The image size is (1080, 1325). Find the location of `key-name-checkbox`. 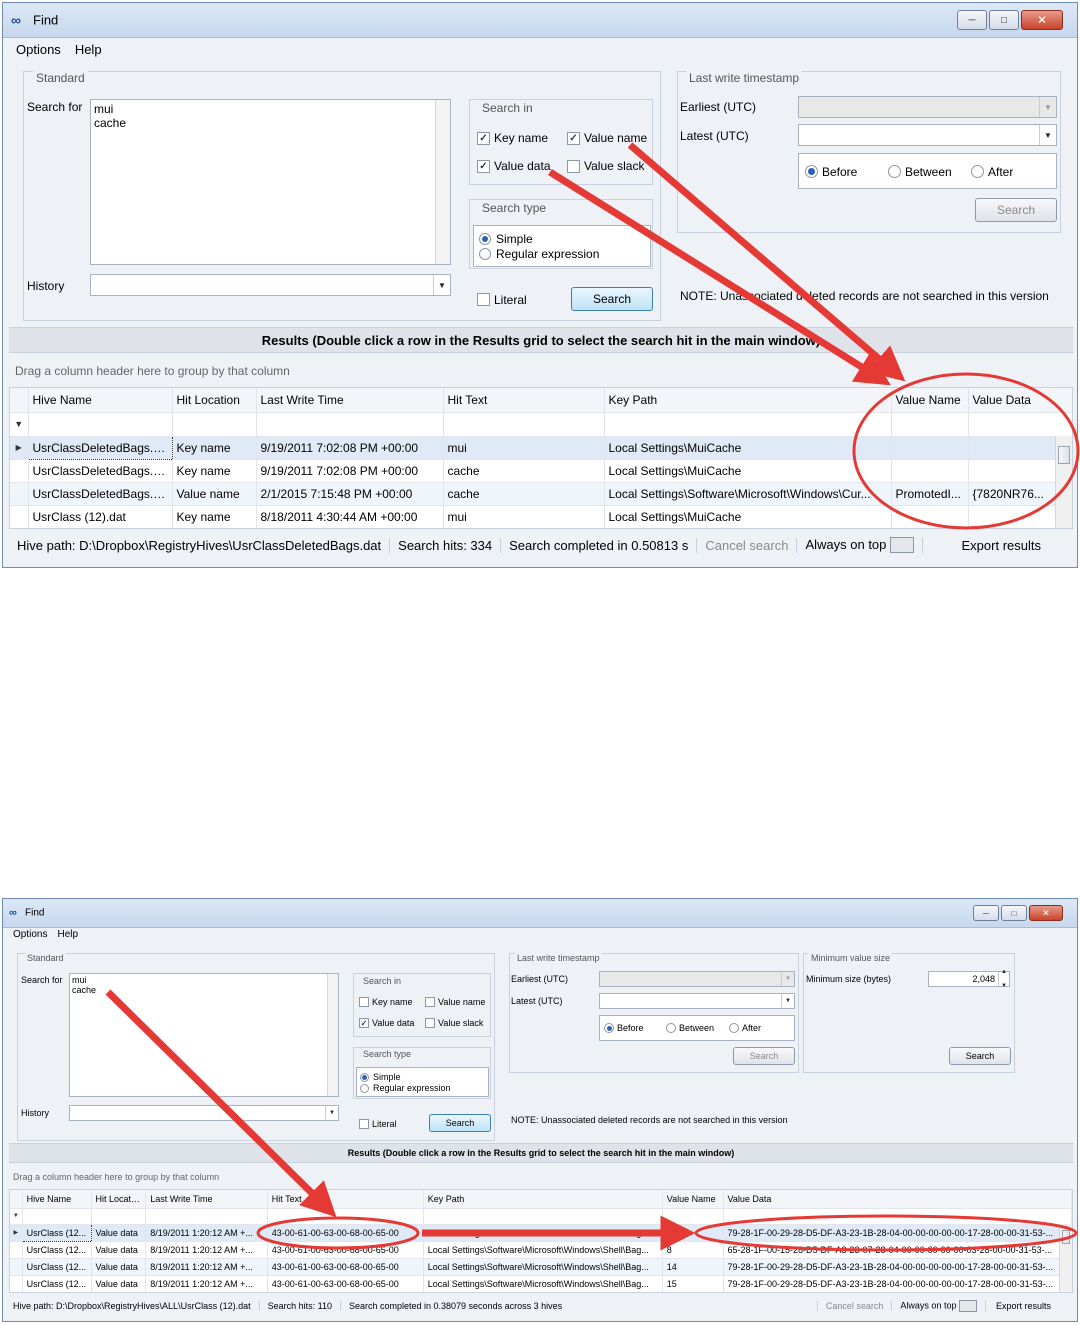

key-name-checkbox is located at coordinates (364, 1002).